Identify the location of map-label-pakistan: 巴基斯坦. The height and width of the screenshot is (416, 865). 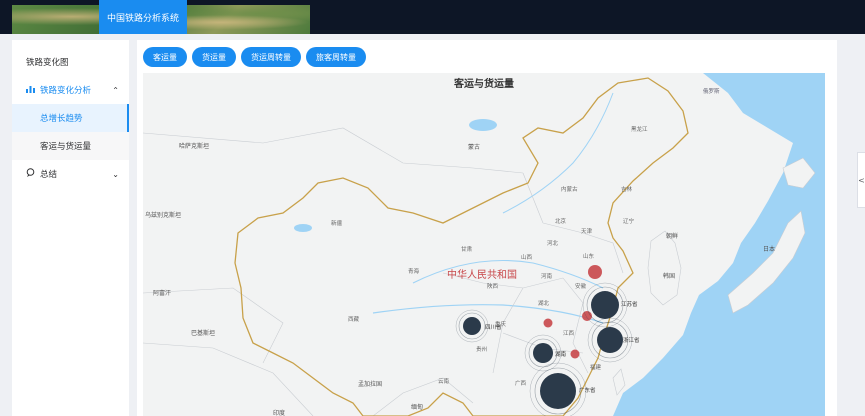
(203, 333).